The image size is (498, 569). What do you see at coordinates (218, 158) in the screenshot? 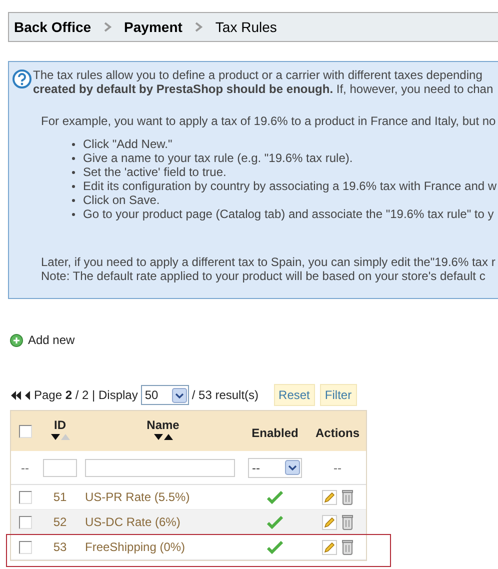
I see `step-text: Give a name to your tax rule (e.g. "19.6% tax rule).` at bounding box center [218, 158].